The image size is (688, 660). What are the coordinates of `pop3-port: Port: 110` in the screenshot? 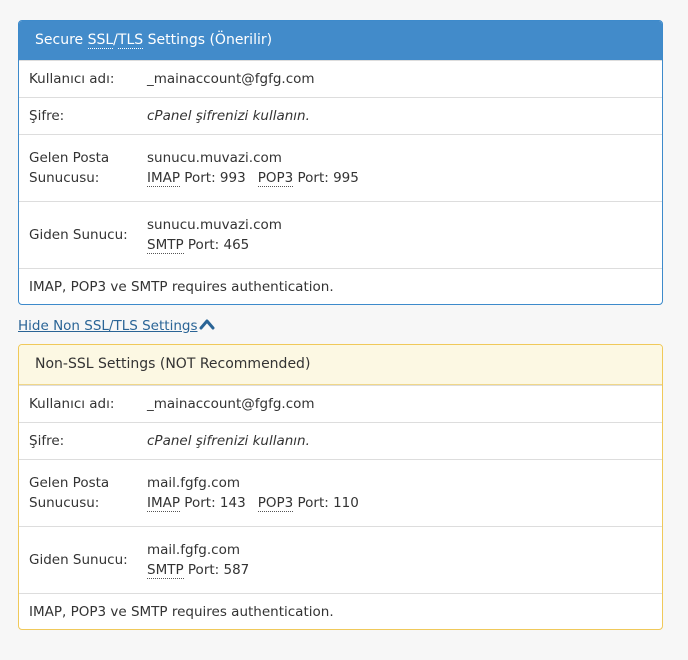 It's located at (326, 503).